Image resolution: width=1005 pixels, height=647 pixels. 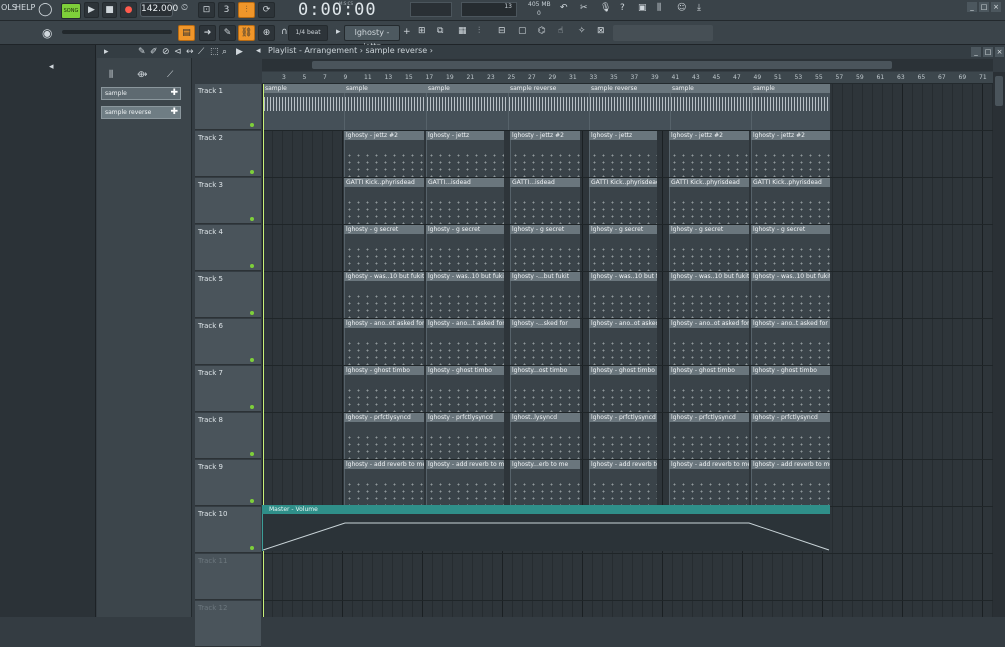 What do you see at coordinates (142, 52) in the screenshot?
I see `pencil-icon: ✎` at bounding box center [142, 52].